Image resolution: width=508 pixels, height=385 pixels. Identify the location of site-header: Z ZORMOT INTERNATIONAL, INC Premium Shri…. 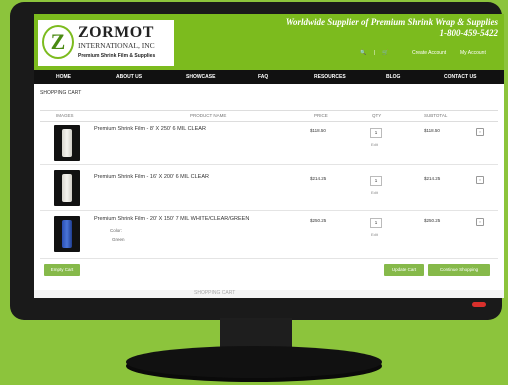
(269, 42).